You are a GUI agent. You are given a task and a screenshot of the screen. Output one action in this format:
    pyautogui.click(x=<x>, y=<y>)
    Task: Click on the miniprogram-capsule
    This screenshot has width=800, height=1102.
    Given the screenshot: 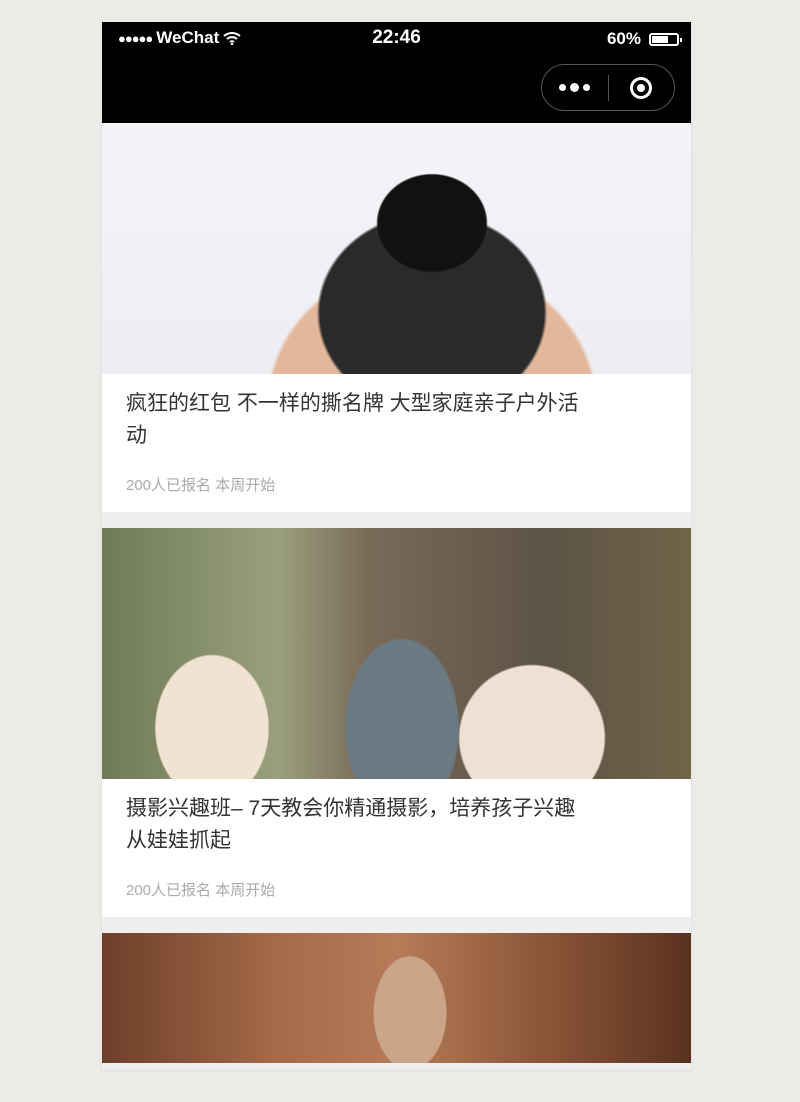 What is the action you would take?
    pyautogui.click(x=608, y=87)
    